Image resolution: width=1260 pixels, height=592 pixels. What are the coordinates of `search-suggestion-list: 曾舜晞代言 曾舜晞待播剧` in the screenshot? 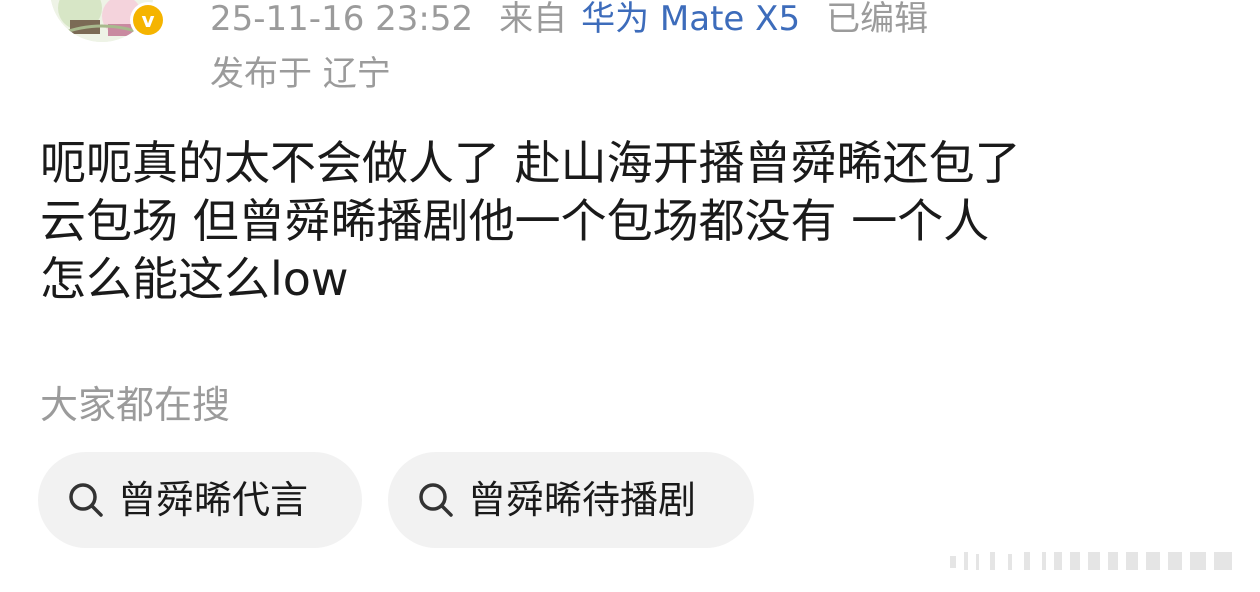 It's located at (396, 500).